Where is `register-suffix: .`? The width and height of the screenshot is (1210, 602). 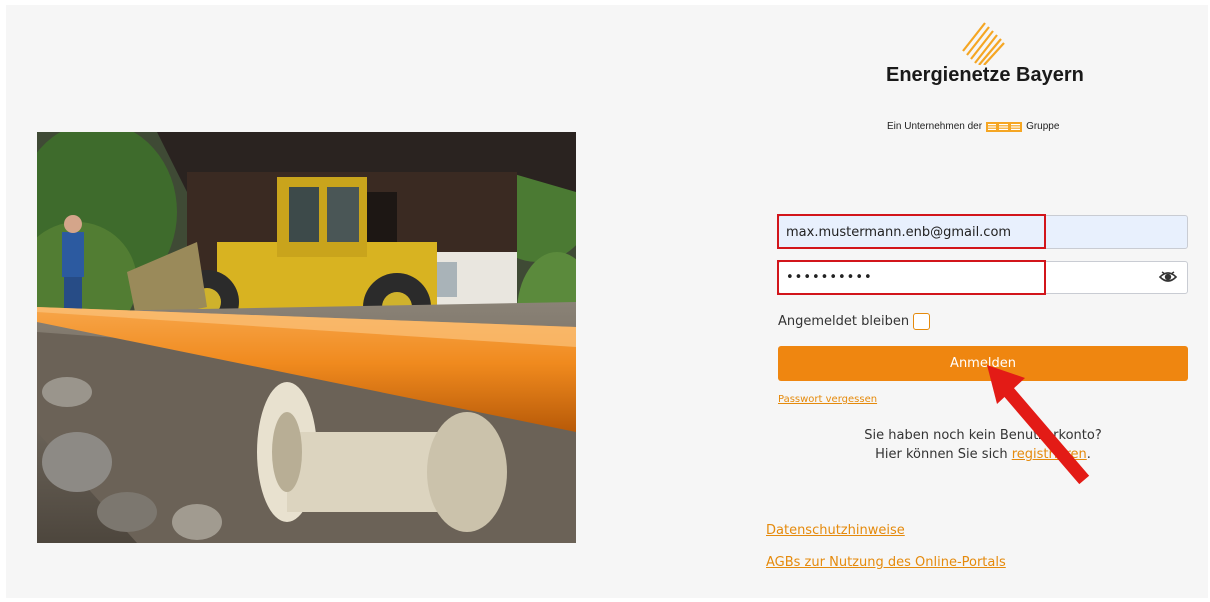
register-suffix: . is located at coordinates (1088, 454).